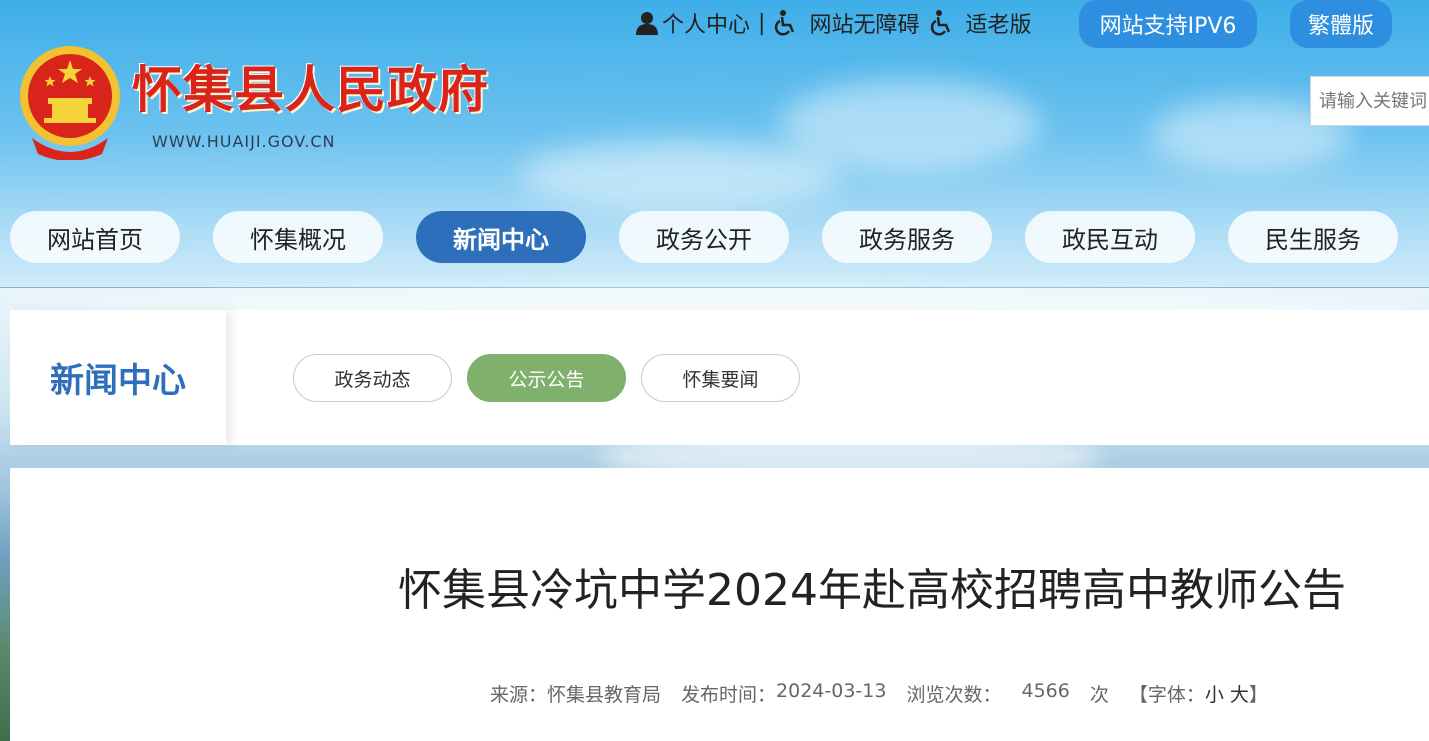  I want to click on nav-item-news: 新闻中心, so click(501, 237).